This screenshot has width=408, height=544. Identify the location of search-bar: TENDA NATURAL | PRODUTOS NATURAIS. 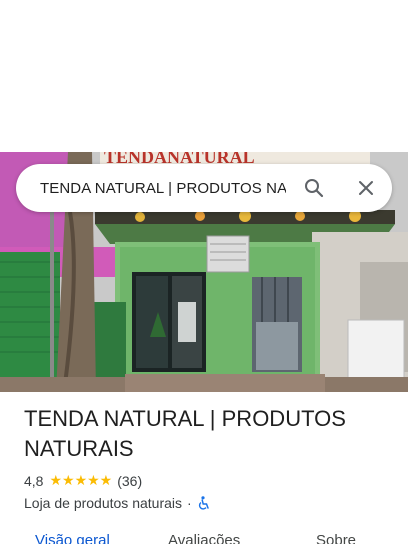
(204, 188).